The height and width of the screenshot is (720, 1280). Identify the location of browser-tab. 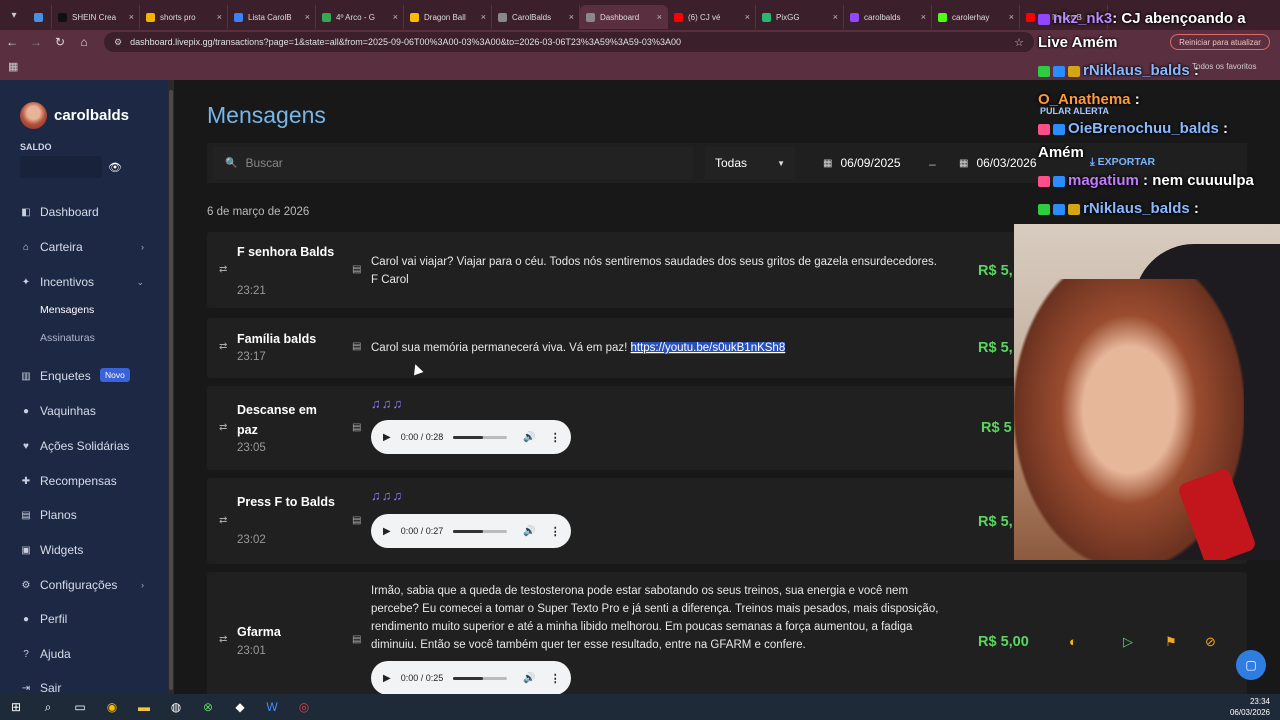
(40, 17).